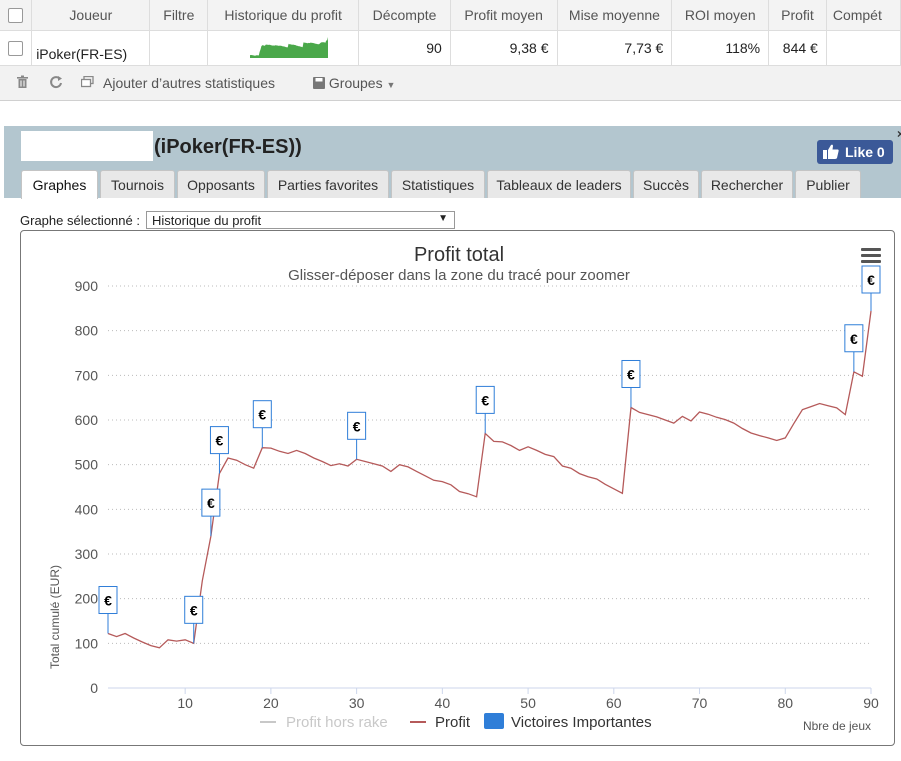 This screenshot has height=761, width=901. Describe the element at coordinates (865, 152) in the screenshot. I see `like-label: Like 0` at that location.